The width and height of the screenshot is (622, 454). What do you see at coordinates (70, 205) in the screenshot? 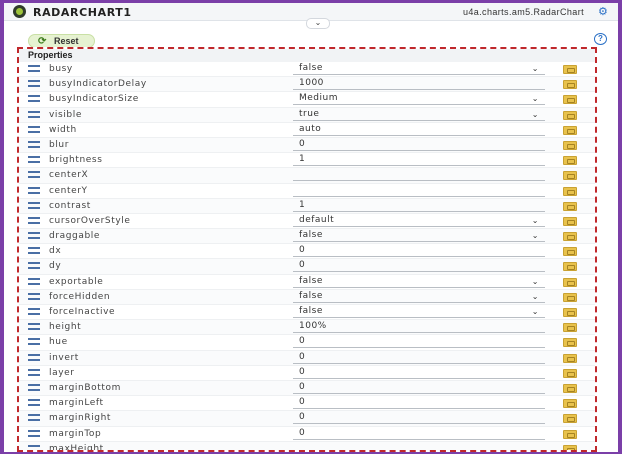
I see `property-label: contrast` at bounding box center [70, 205].